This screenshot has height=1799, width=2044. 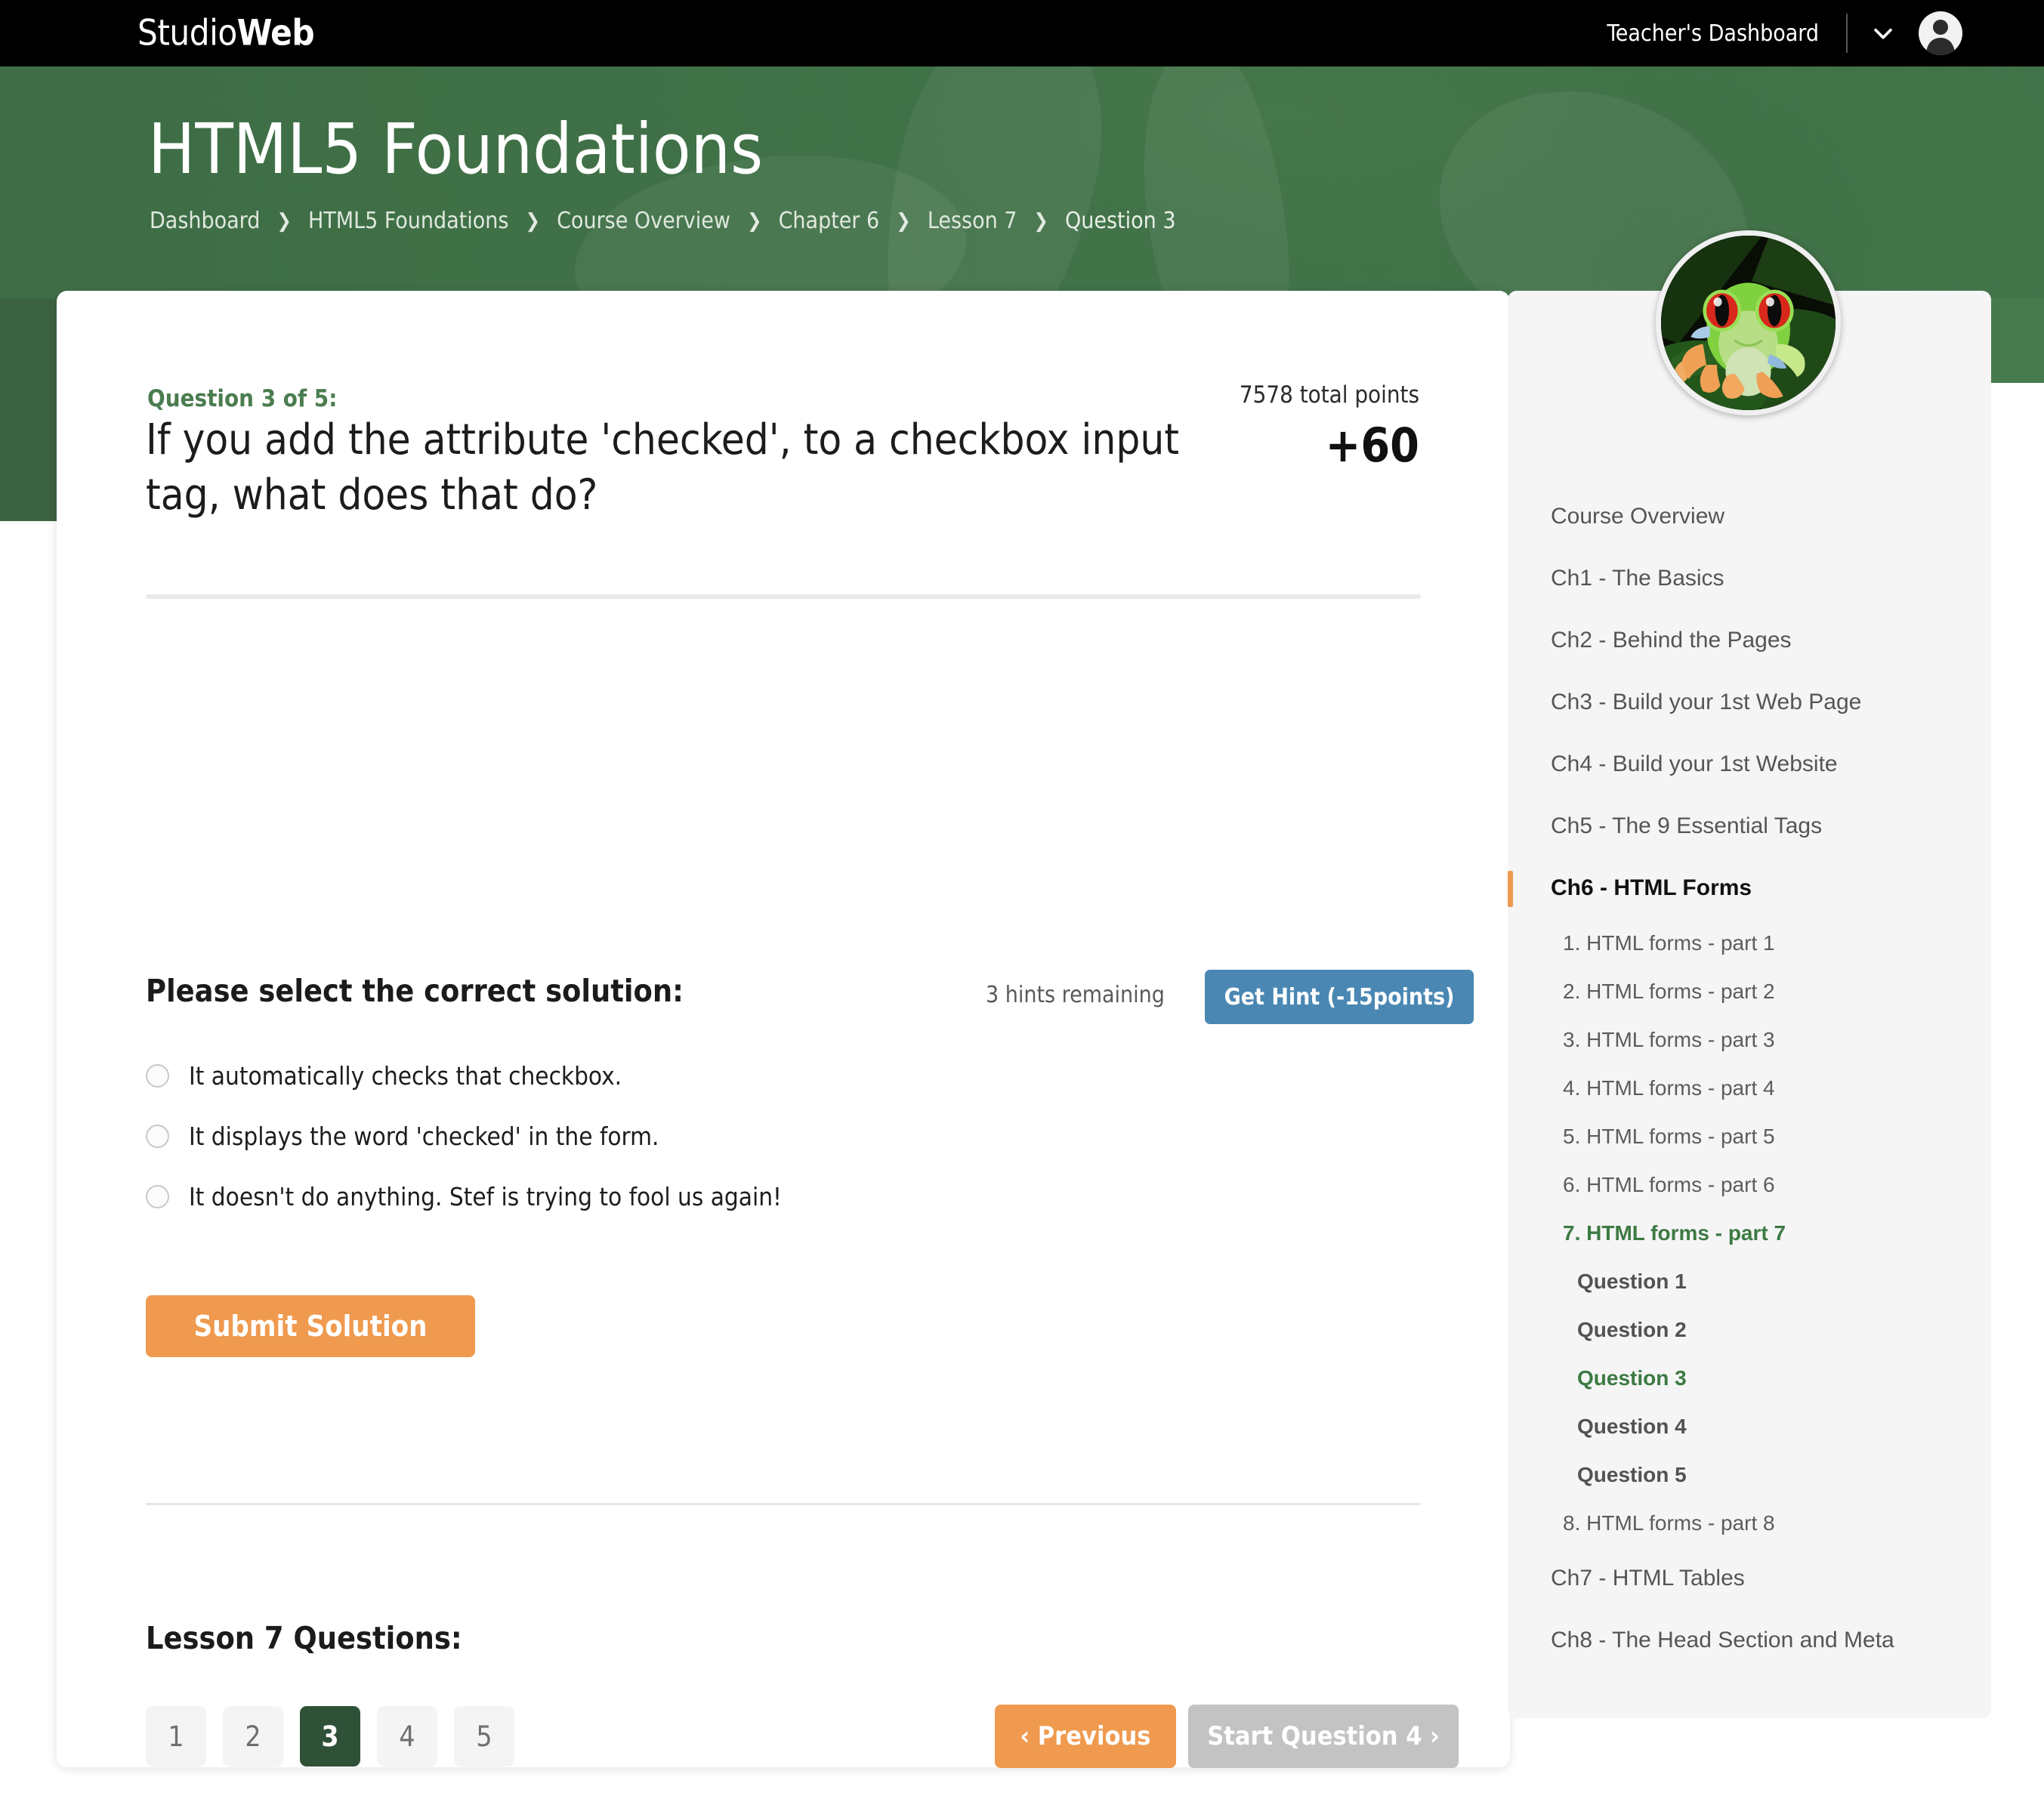 I want to click on sidebar-item-ch6-html-forms: Ch6 - HTML Forms, so click(x=1749, y=888).